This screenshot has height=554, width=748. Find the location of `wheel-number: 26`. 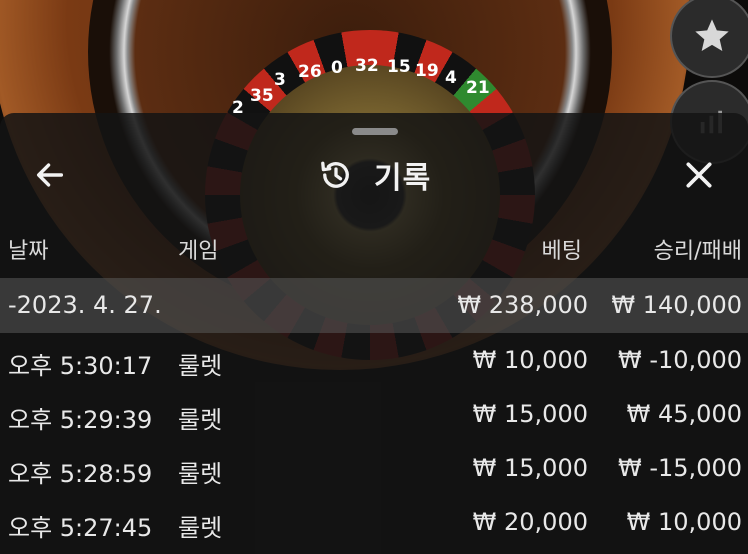

wheel-number: 26 is located at coordinates (310, 72).